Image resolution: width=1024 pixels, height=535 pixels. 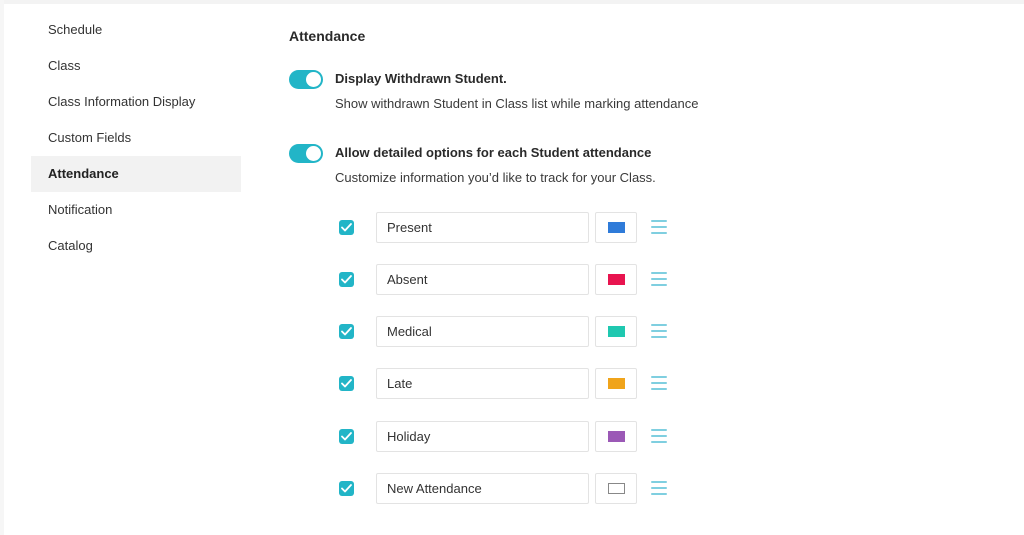 I want to click on setting-label: Display Withdrawn Student., so click(x=421, y=78).